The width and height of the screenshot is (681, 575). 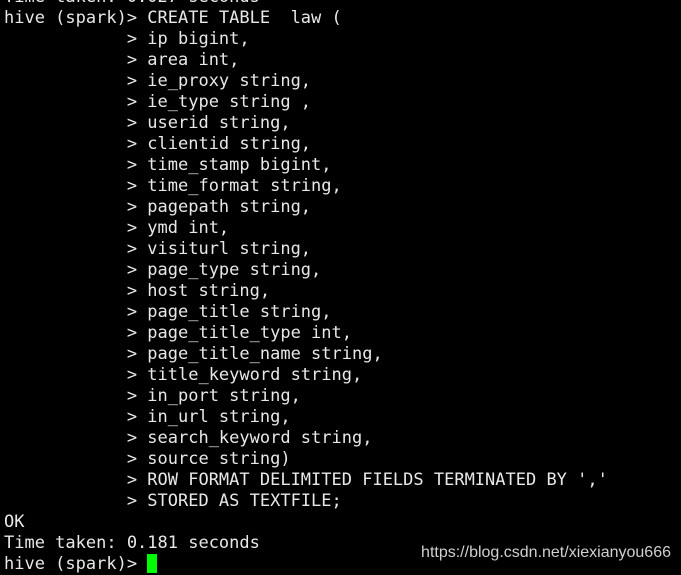 What do you see at coordinates (152, 396) in the screenshot?
I see `terminal-line: > in_port string,` at bounding box center [152, 396].